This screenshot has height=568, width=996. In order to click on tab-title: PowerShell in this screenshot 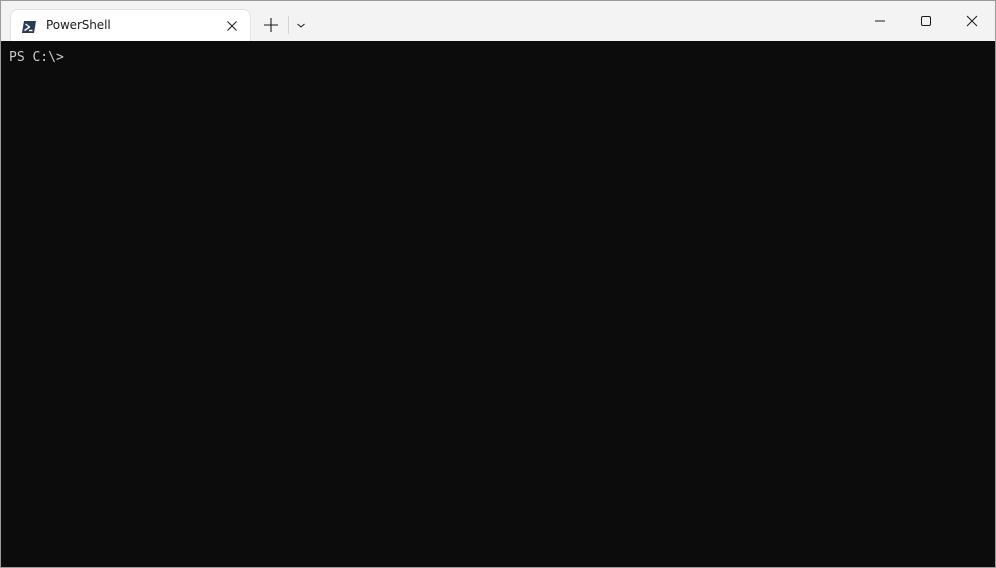, I will do `click(78, 25)`.